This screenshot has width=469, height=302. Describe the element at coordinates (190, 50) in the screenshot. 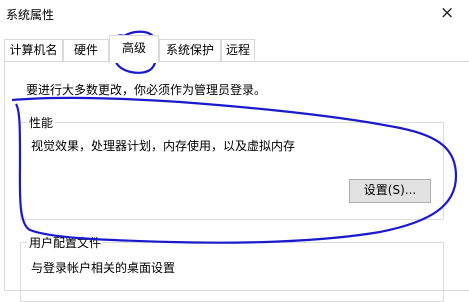

I see `tab-system-protection: 系统保护` at that location.